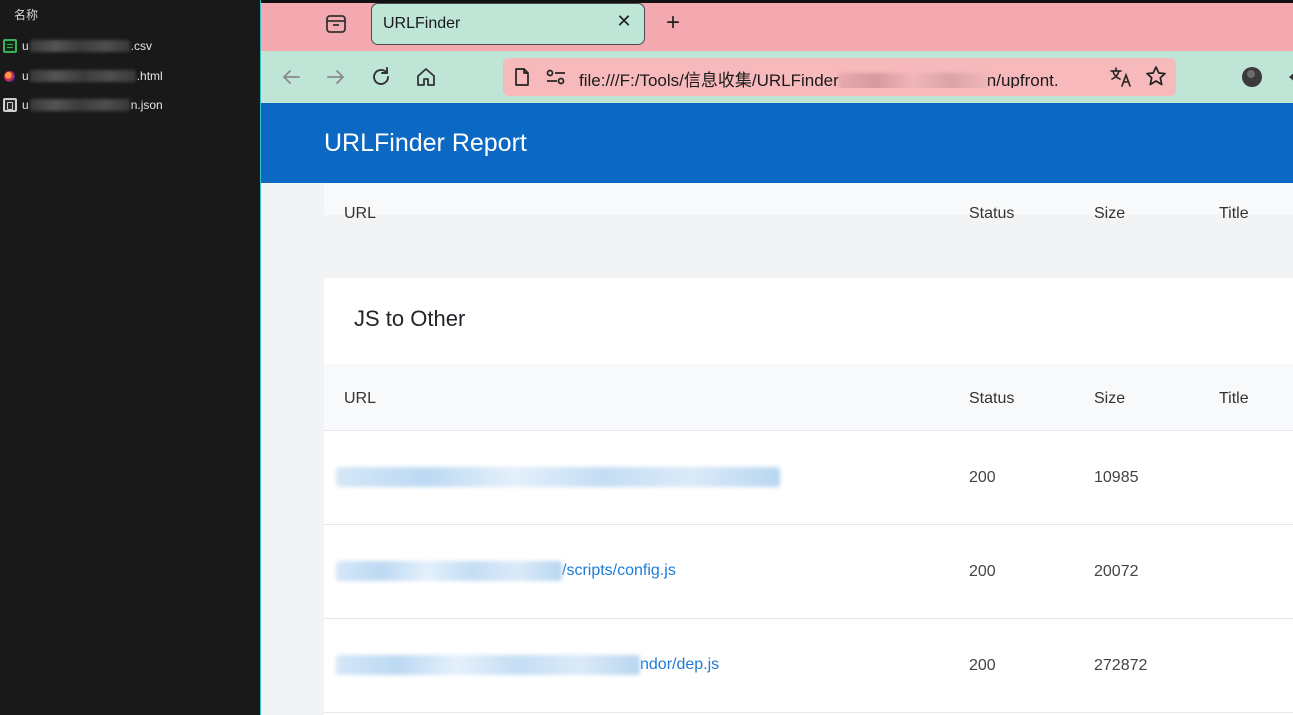  Describe the element at coordinates (808, 572) in the screenshot. I see `table-row: /scripts/config.js 200 20072` at that location.